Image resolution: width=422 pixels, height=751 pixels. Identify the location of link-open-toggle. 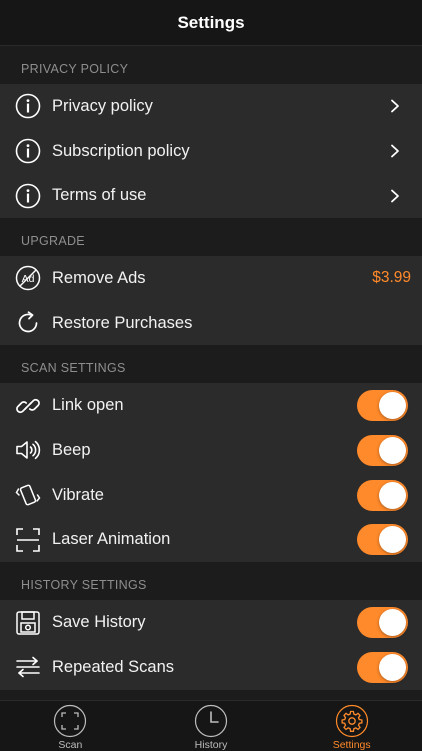
(382, 406).